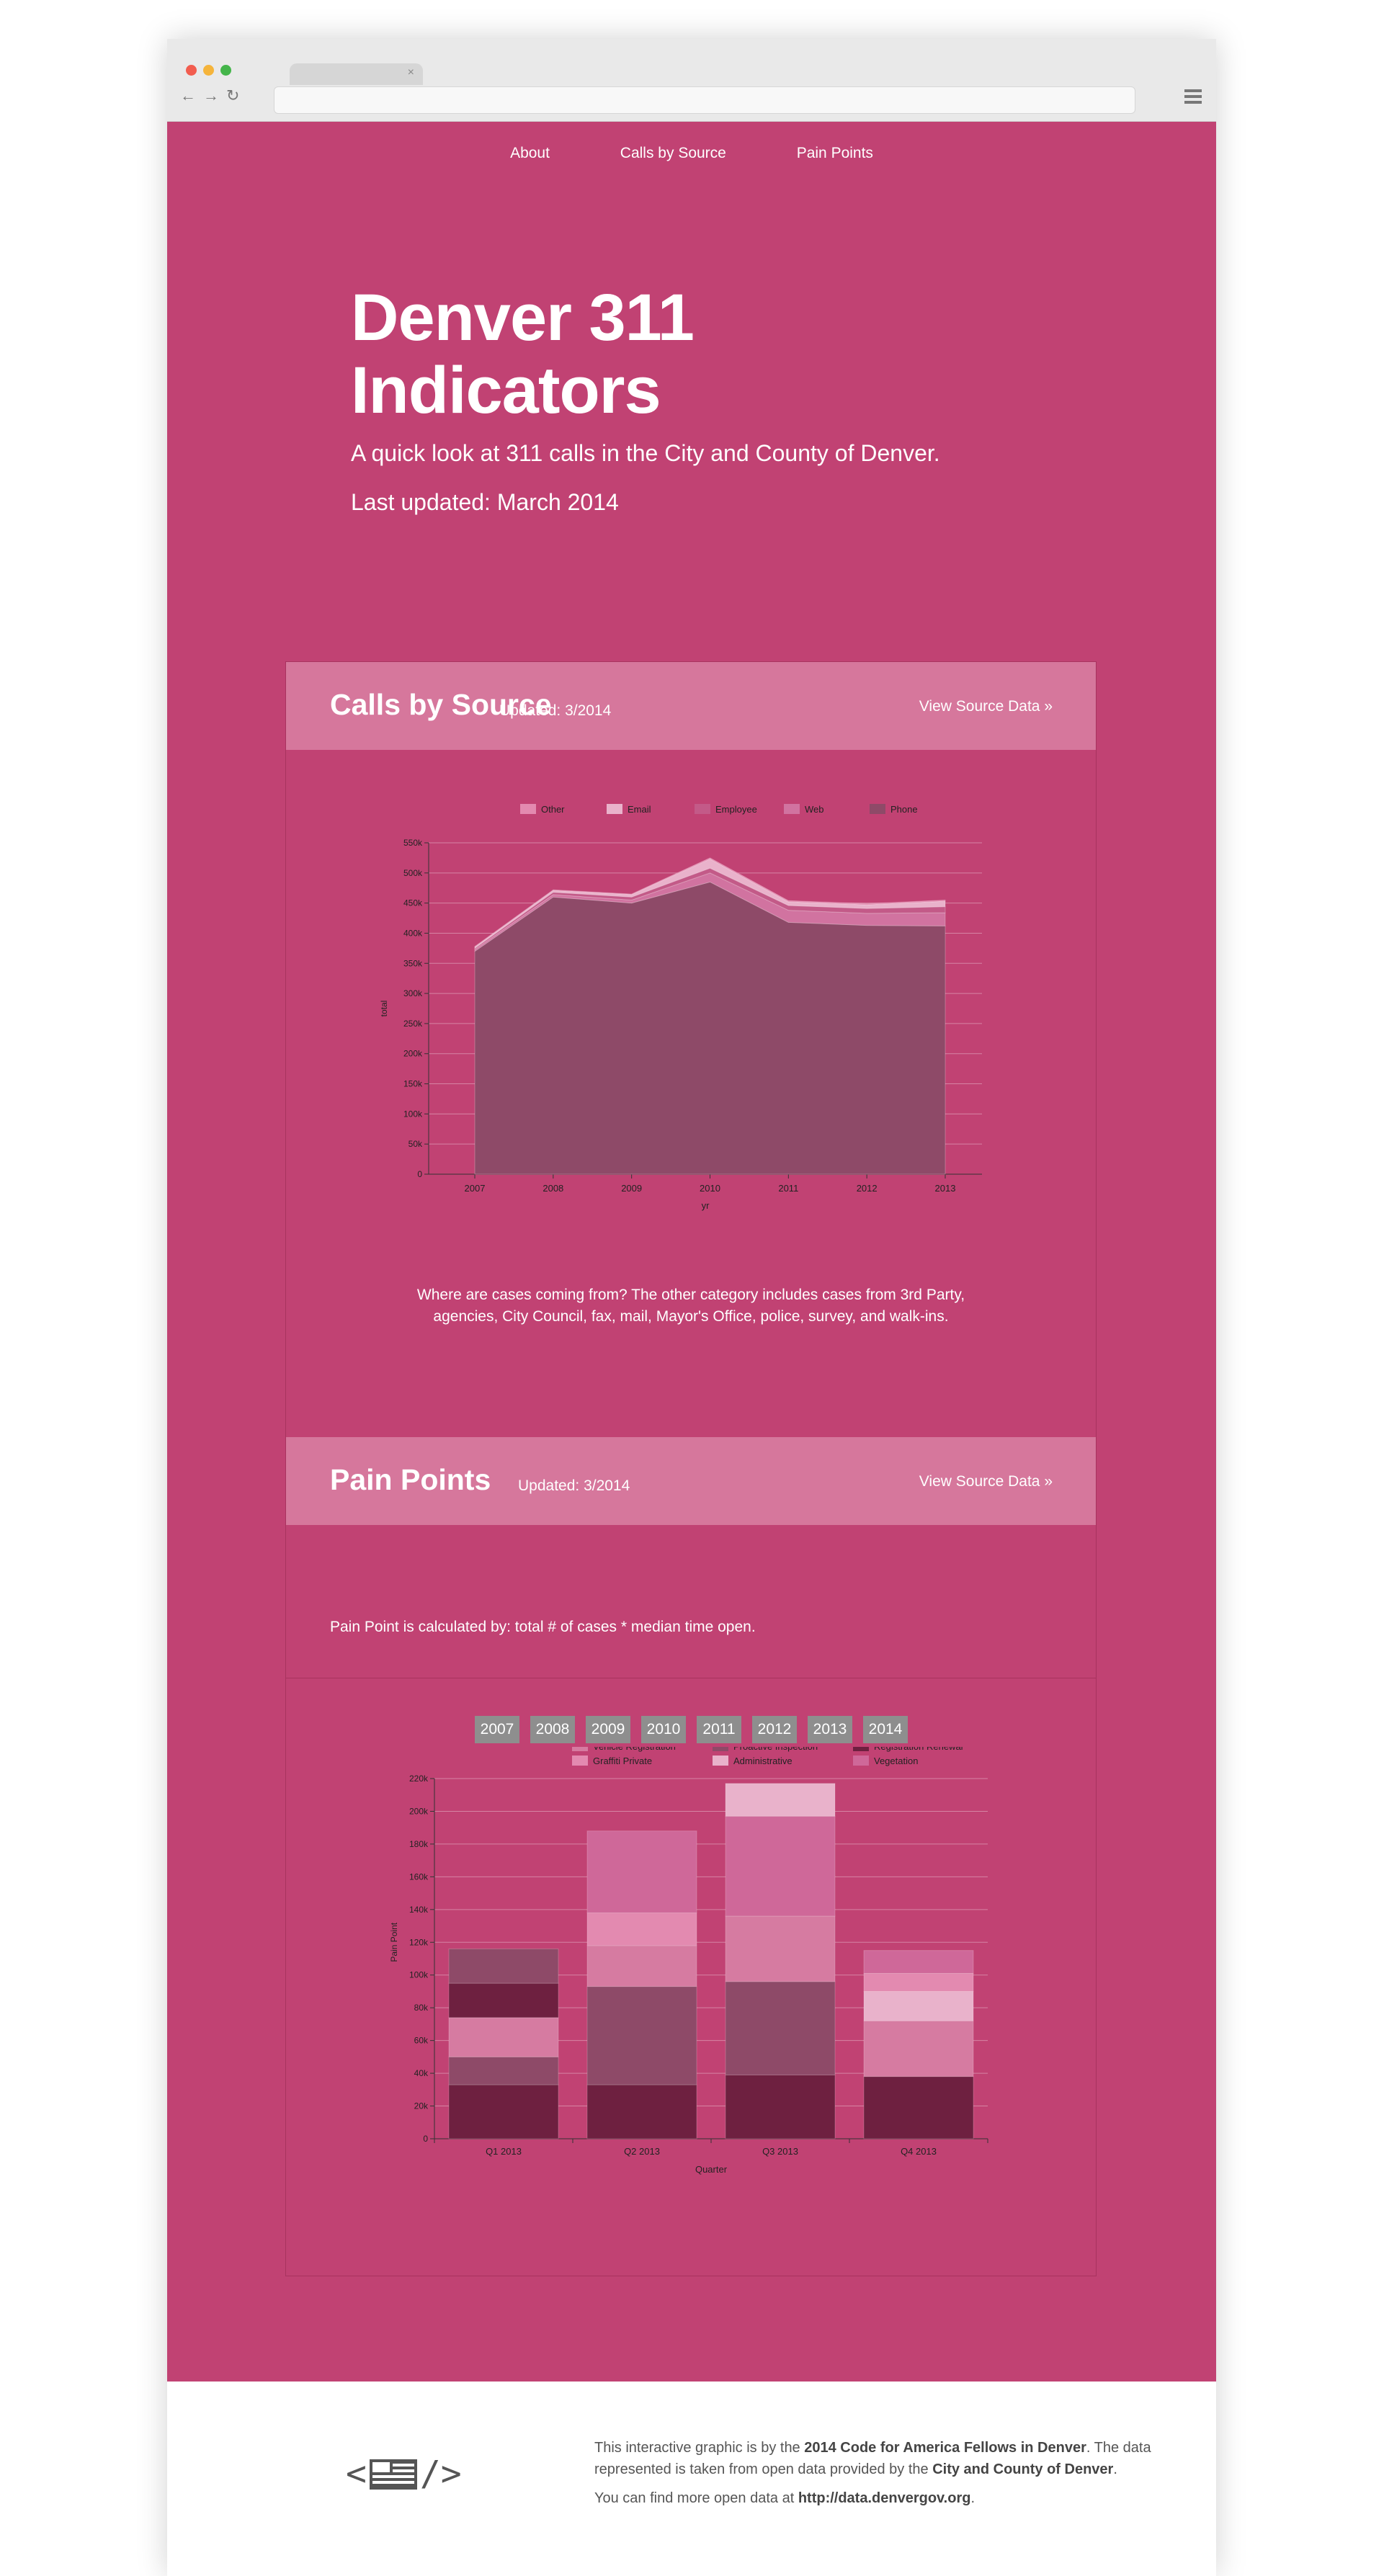 The image size is (1384, 2576). Describe the element at coordinates (504, 2151) in the screenshot. I see `x-tick-label: Q1 2013` at that location.